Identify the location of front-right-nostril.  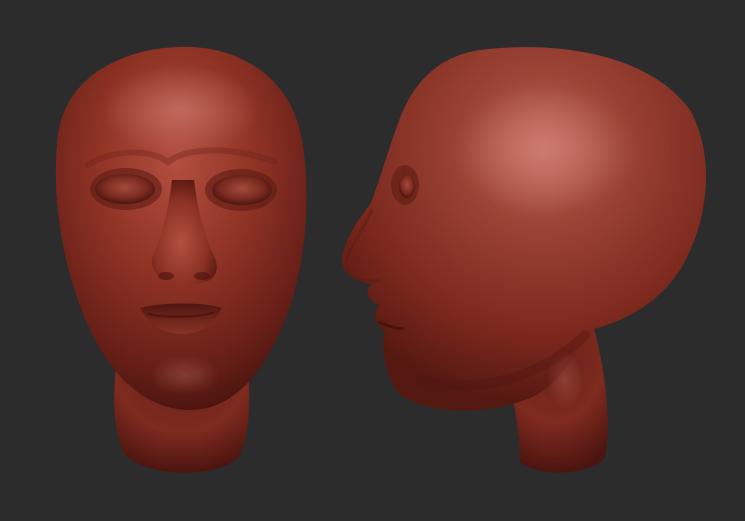
(202, 276).